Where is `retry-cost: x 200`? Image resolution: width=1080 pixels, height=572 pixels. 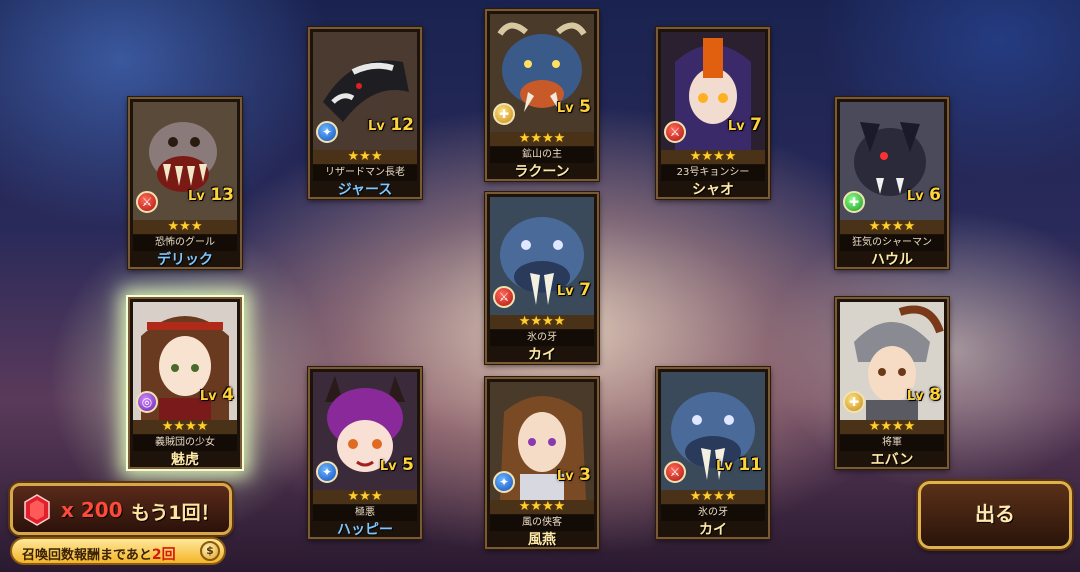 retry-cost: x 200 is located at coordinates (92, 510).